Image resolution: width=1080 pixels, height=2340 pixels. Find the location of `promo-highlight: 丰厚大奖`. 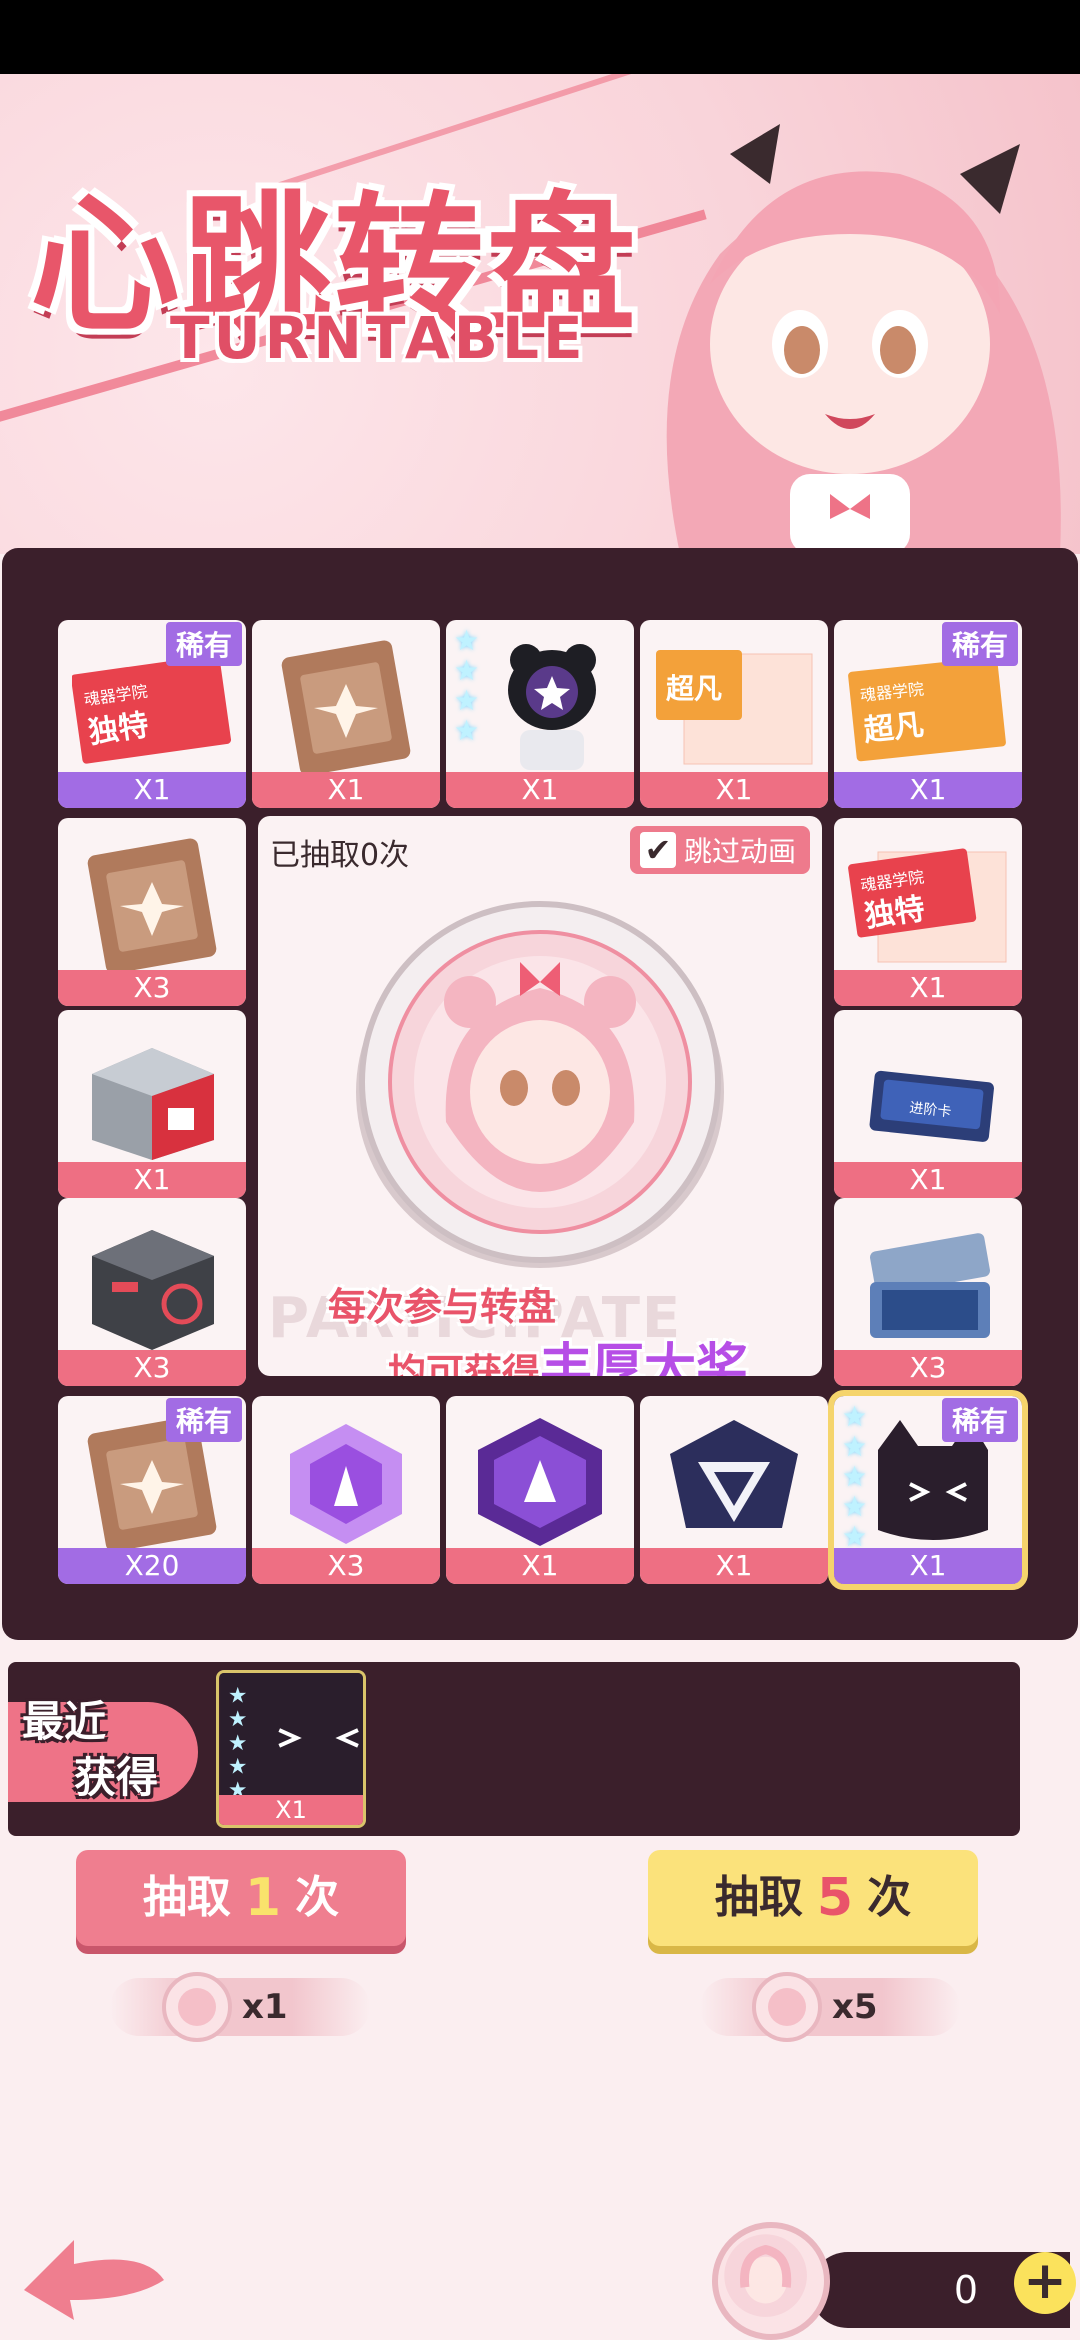

promo-highlight: 丰厚大奖 is located at coordinates (644, 1357).